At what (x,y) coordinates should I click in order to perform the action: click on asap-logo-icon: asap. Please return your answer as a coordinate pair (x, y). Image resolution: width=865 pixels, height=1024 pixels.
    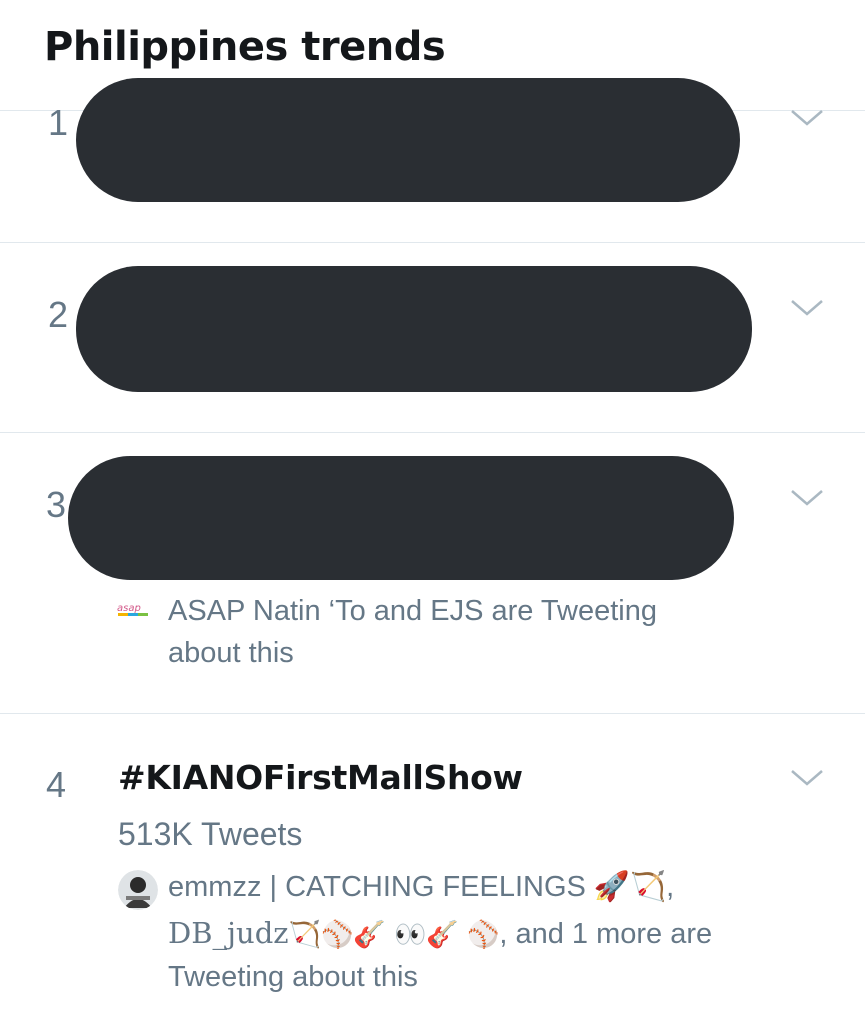
    Looking at the image, I should click on (136, 610).